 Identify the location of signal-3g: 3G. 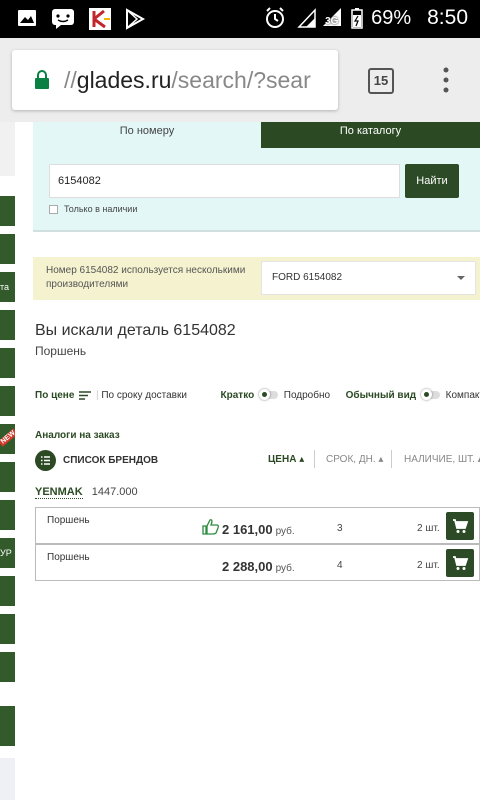
(333, 18).